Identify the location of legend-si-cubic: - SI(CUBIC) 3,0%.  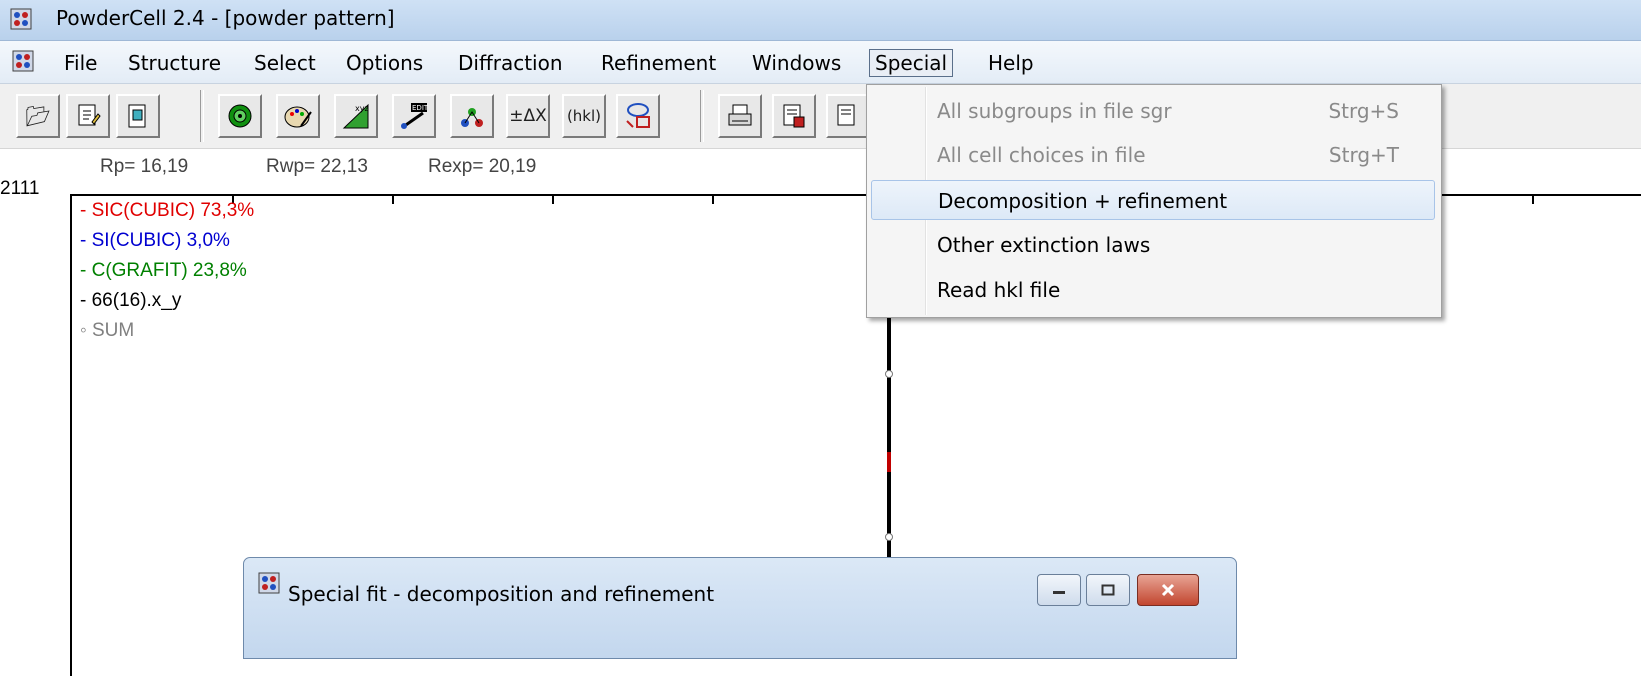
(155, 240).